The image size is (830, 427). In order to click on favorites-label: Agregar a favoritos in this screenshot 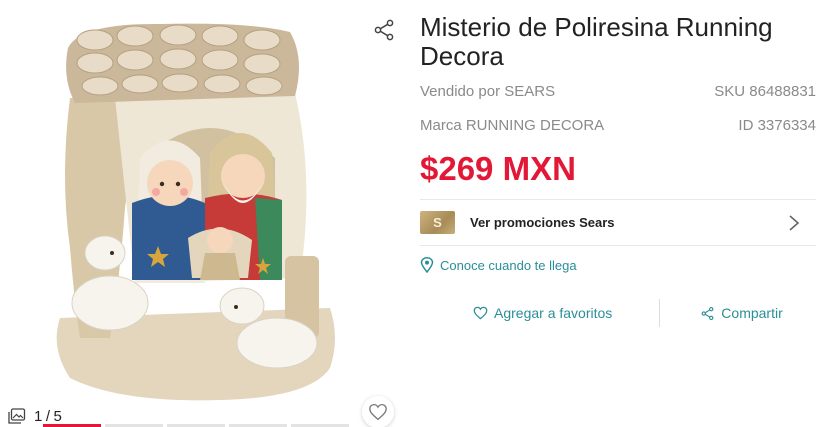, I will do `click(553, 313)`.